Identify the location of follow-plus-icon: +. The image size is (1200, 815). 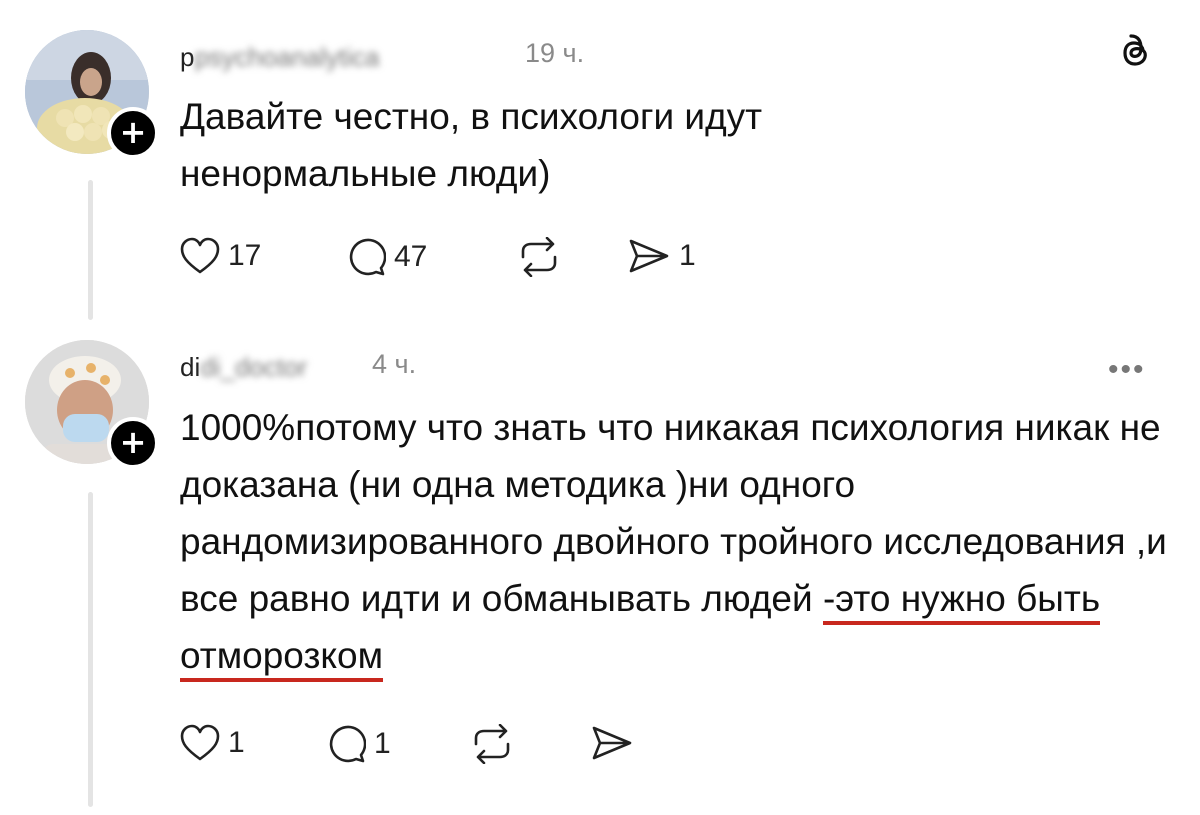
(133, 443).